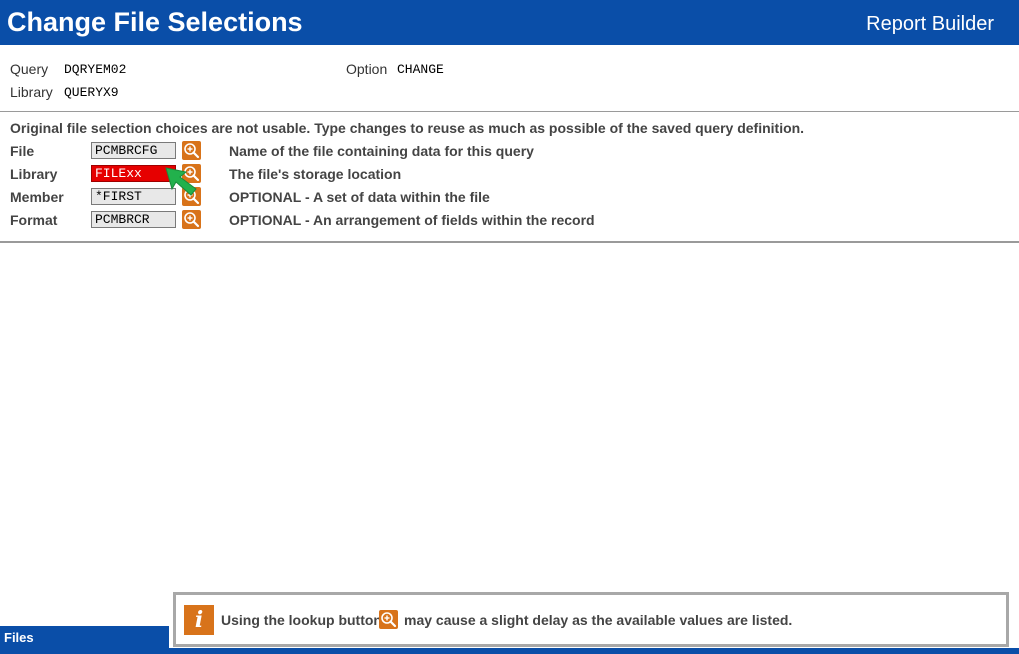 Image resolution: width=1019 pixels, height=654 pixels. Describe the element at coordinates (155, 22) in the screenshot. I see `page-title: Change File Selections` at that location.